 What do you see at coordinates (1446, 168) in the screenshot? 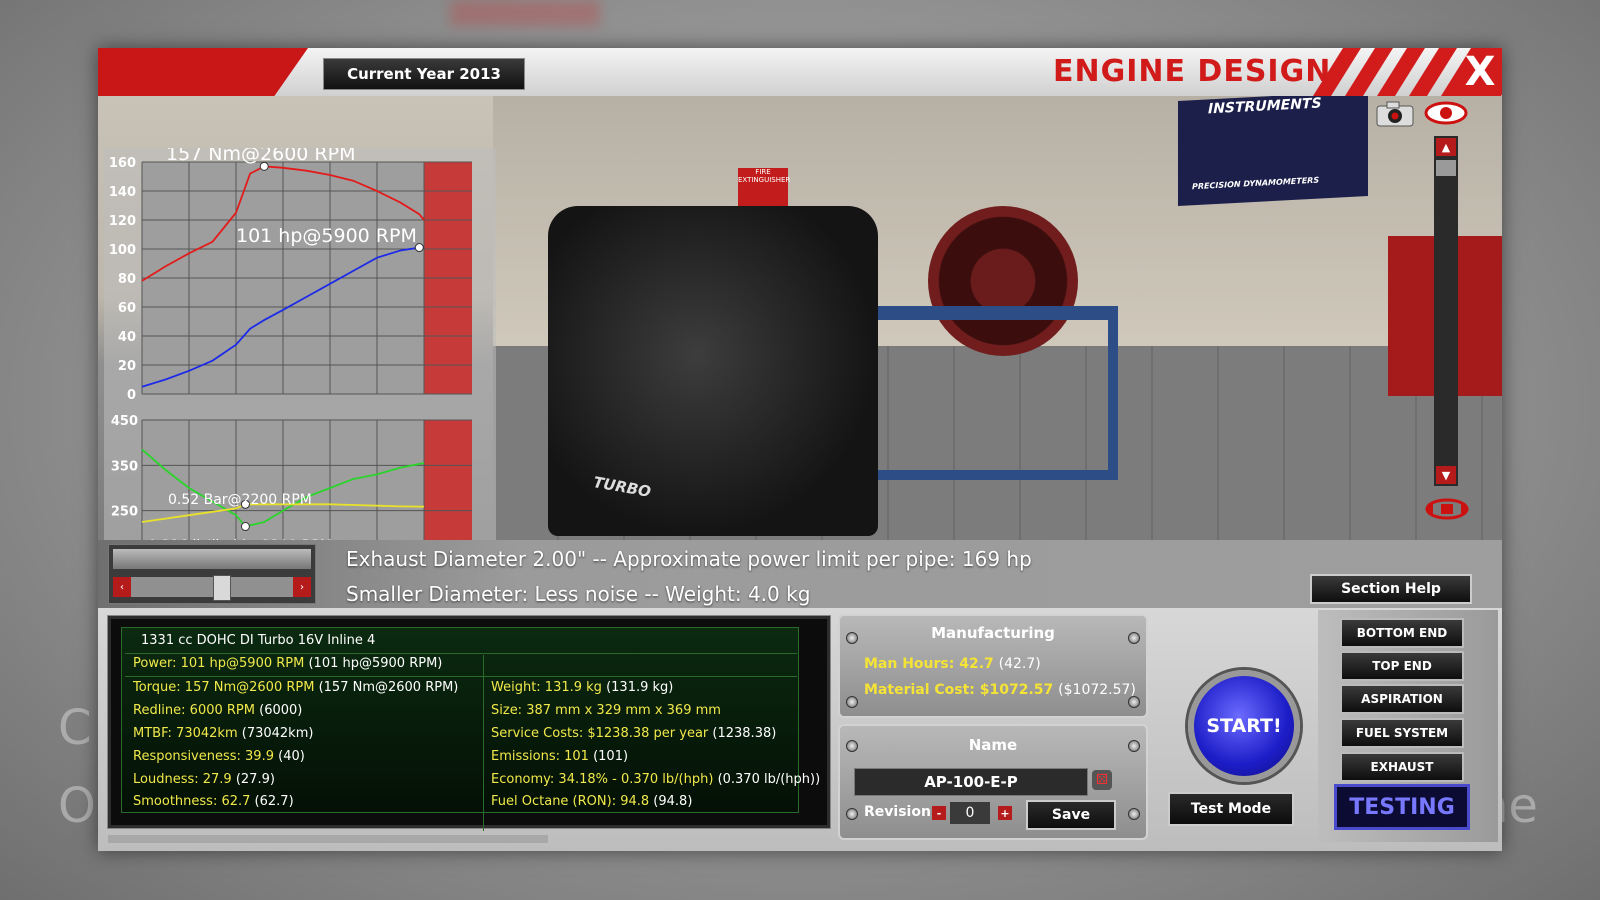
I see `scroll-thumb` at bounding box center [1446, 168].